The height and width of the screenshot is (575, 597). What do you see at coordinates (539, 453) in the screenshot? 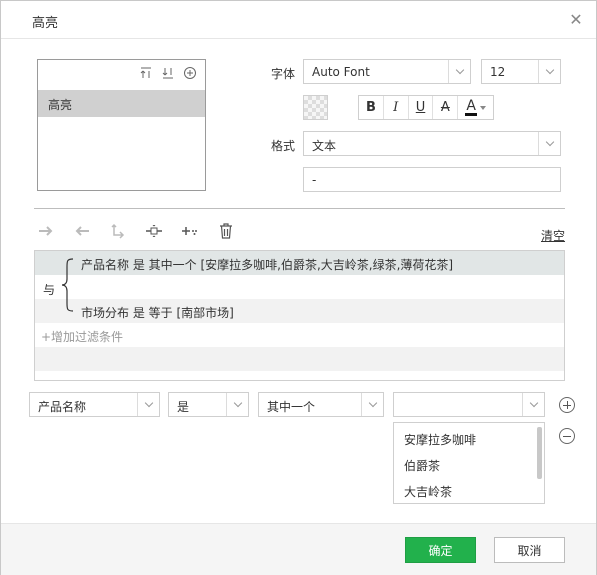
I see `dropdown-scrollbar` at bounding box center [539, 453].